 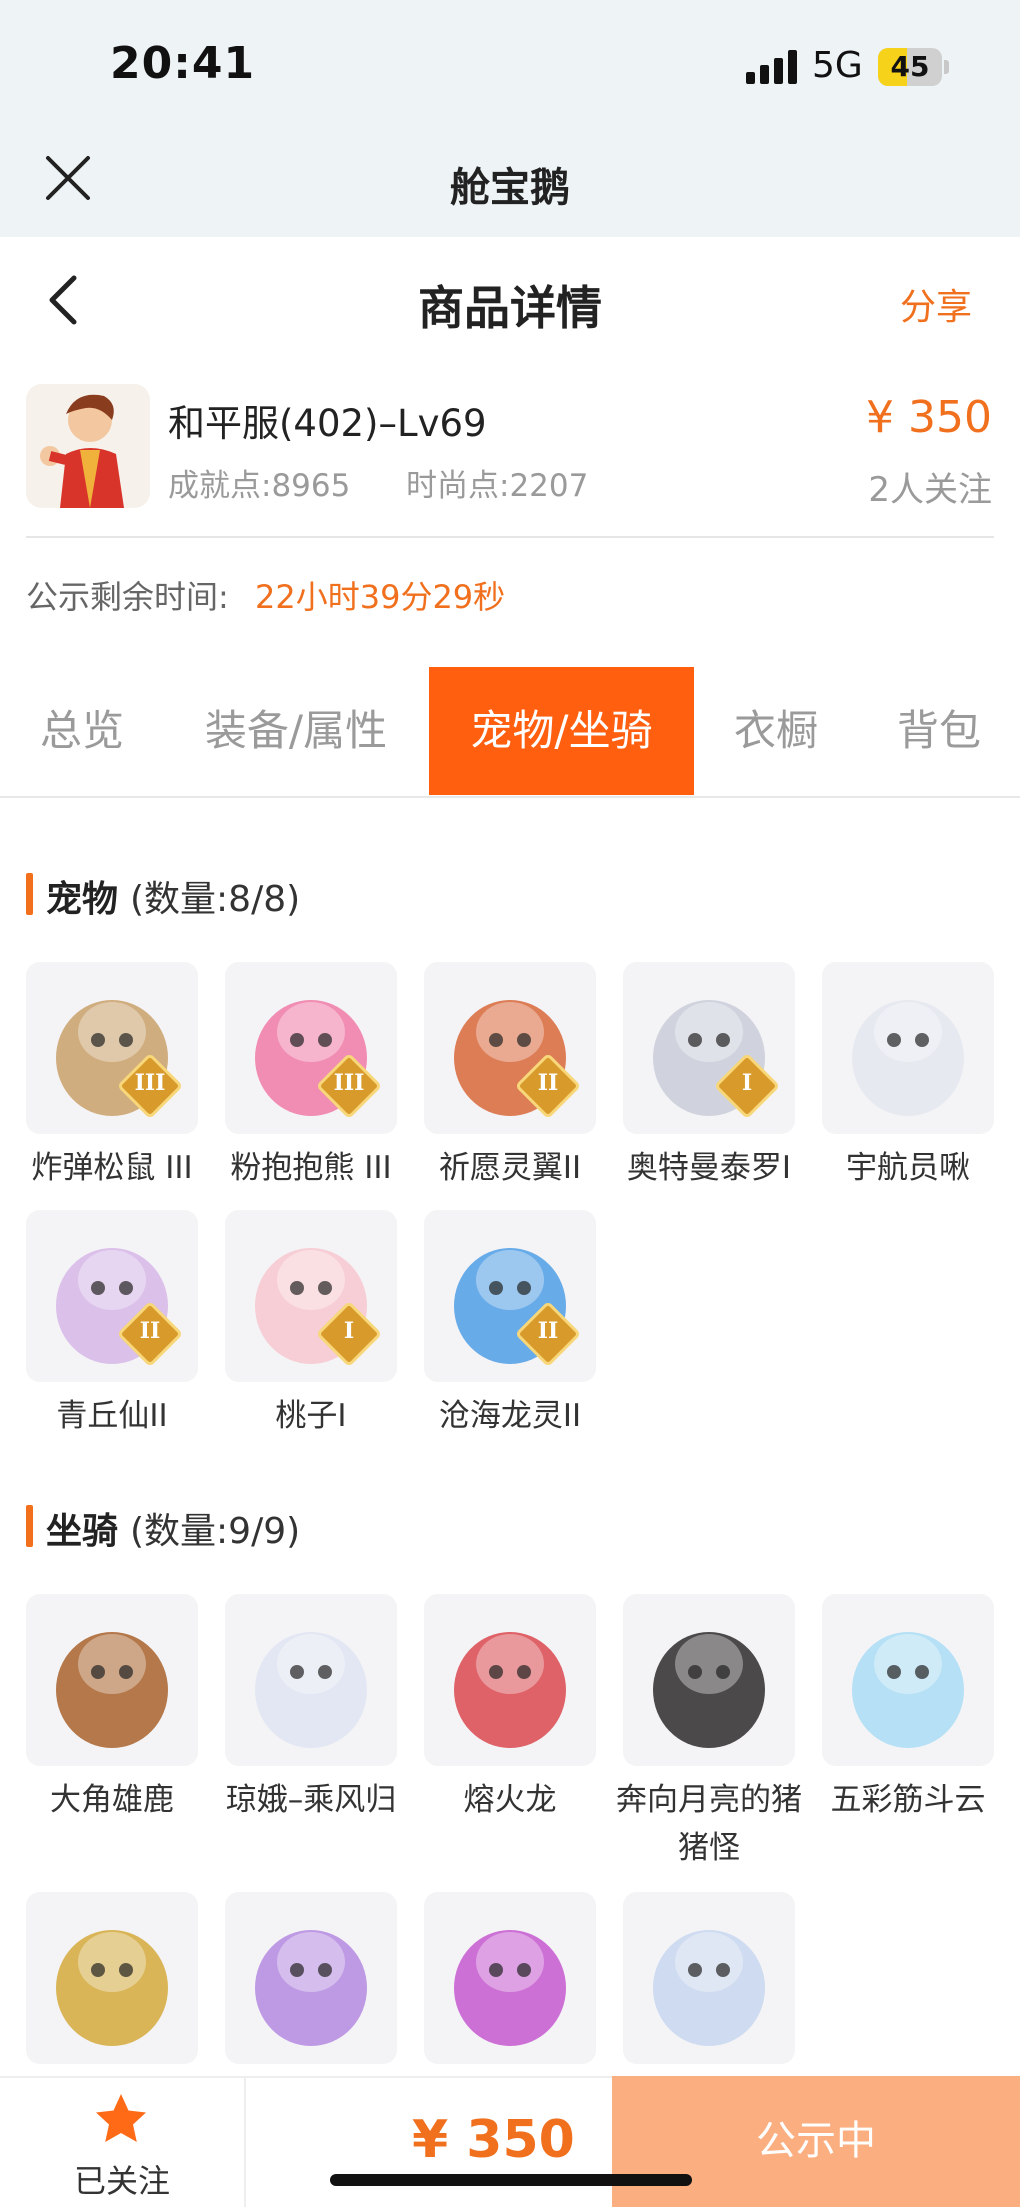 I want to click on pets-count: (数量:8/8), so click(x=215, y=899).